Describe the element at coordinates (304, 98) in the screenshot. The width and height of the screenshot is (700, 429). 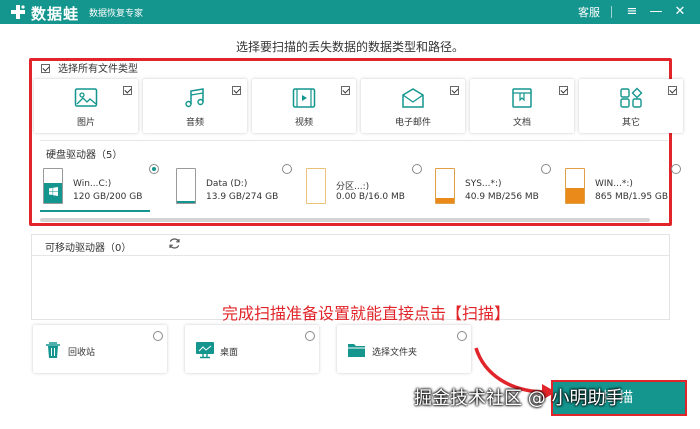
I see `video-icon` at that location.